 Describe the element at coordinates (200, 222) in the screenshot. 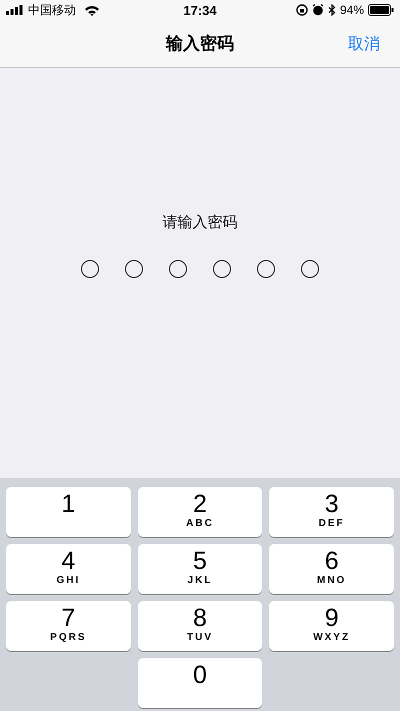

I see `passcode-prompt: 请输入密码` at that location.